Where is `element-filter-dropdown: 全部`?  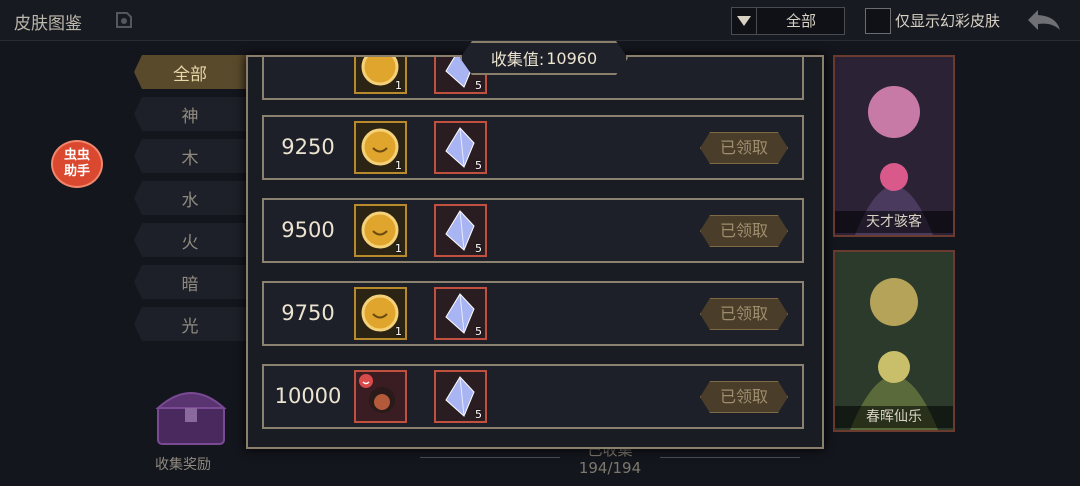 element-filter-dropdown: 全部 is located at coordinates (788, 21).